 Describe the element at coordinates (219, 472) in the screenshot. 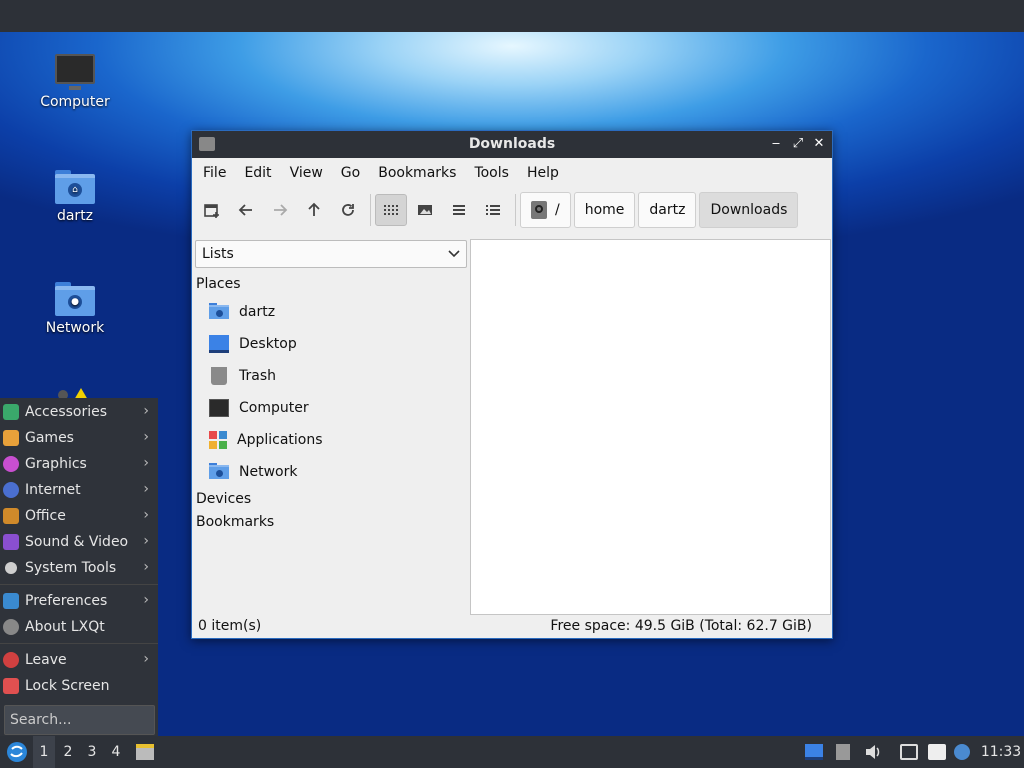

I see `network-folder-icon` at that location.